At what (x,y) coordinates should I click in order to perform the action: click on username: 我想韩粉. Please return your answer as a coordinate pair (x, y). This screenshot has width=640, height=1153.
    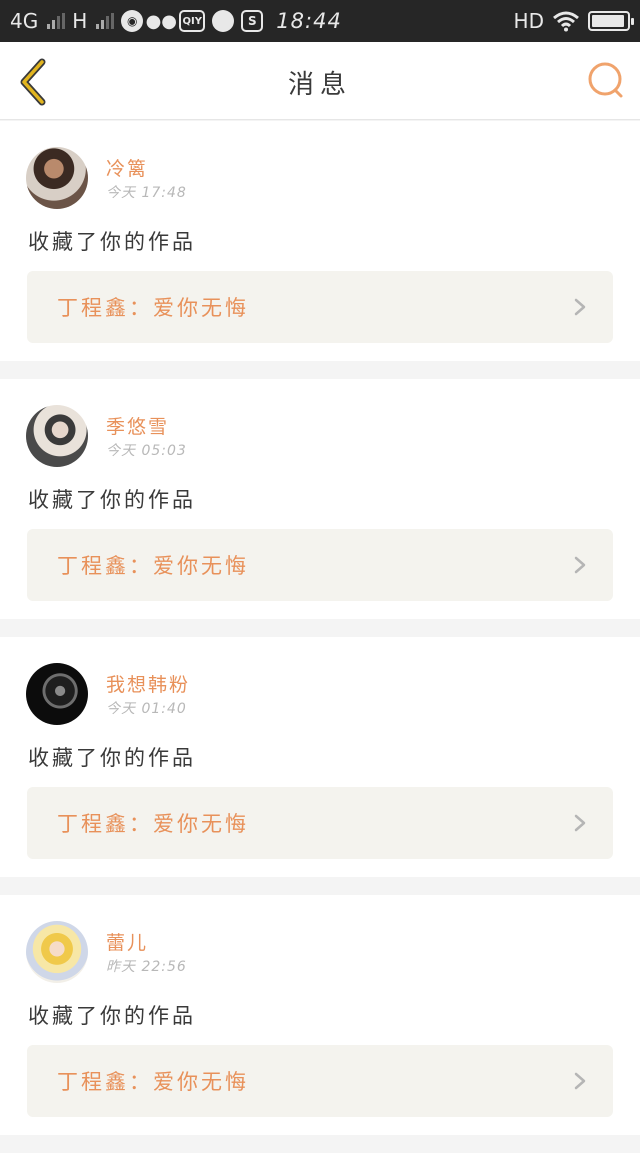
    Looking at the image, I should click on (148, 683).